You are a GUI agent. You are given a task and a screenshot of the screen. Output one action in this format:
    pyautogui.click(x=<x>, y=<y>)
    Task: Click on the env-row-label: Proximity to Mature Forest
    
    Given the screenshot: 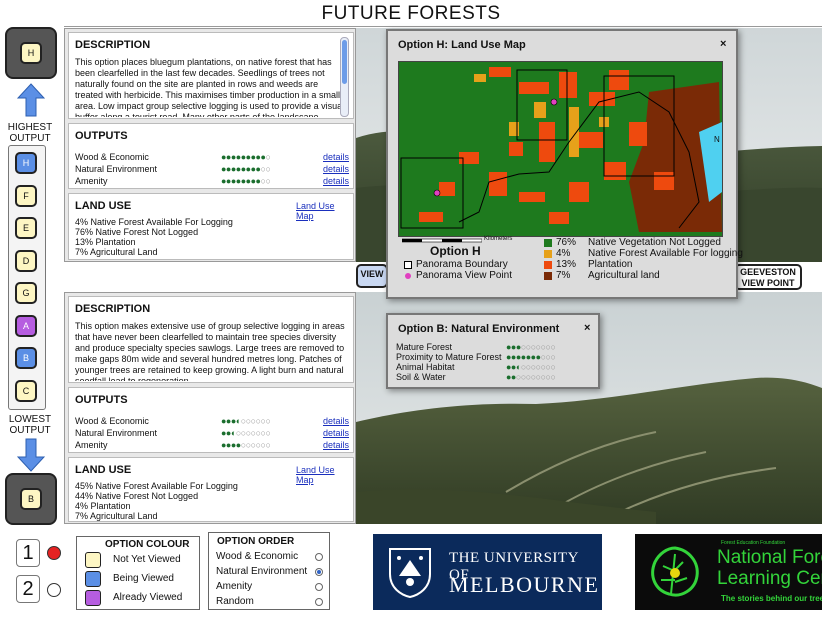 What is the action you would take?
    pyautogui.click(x=449, y=357)
    